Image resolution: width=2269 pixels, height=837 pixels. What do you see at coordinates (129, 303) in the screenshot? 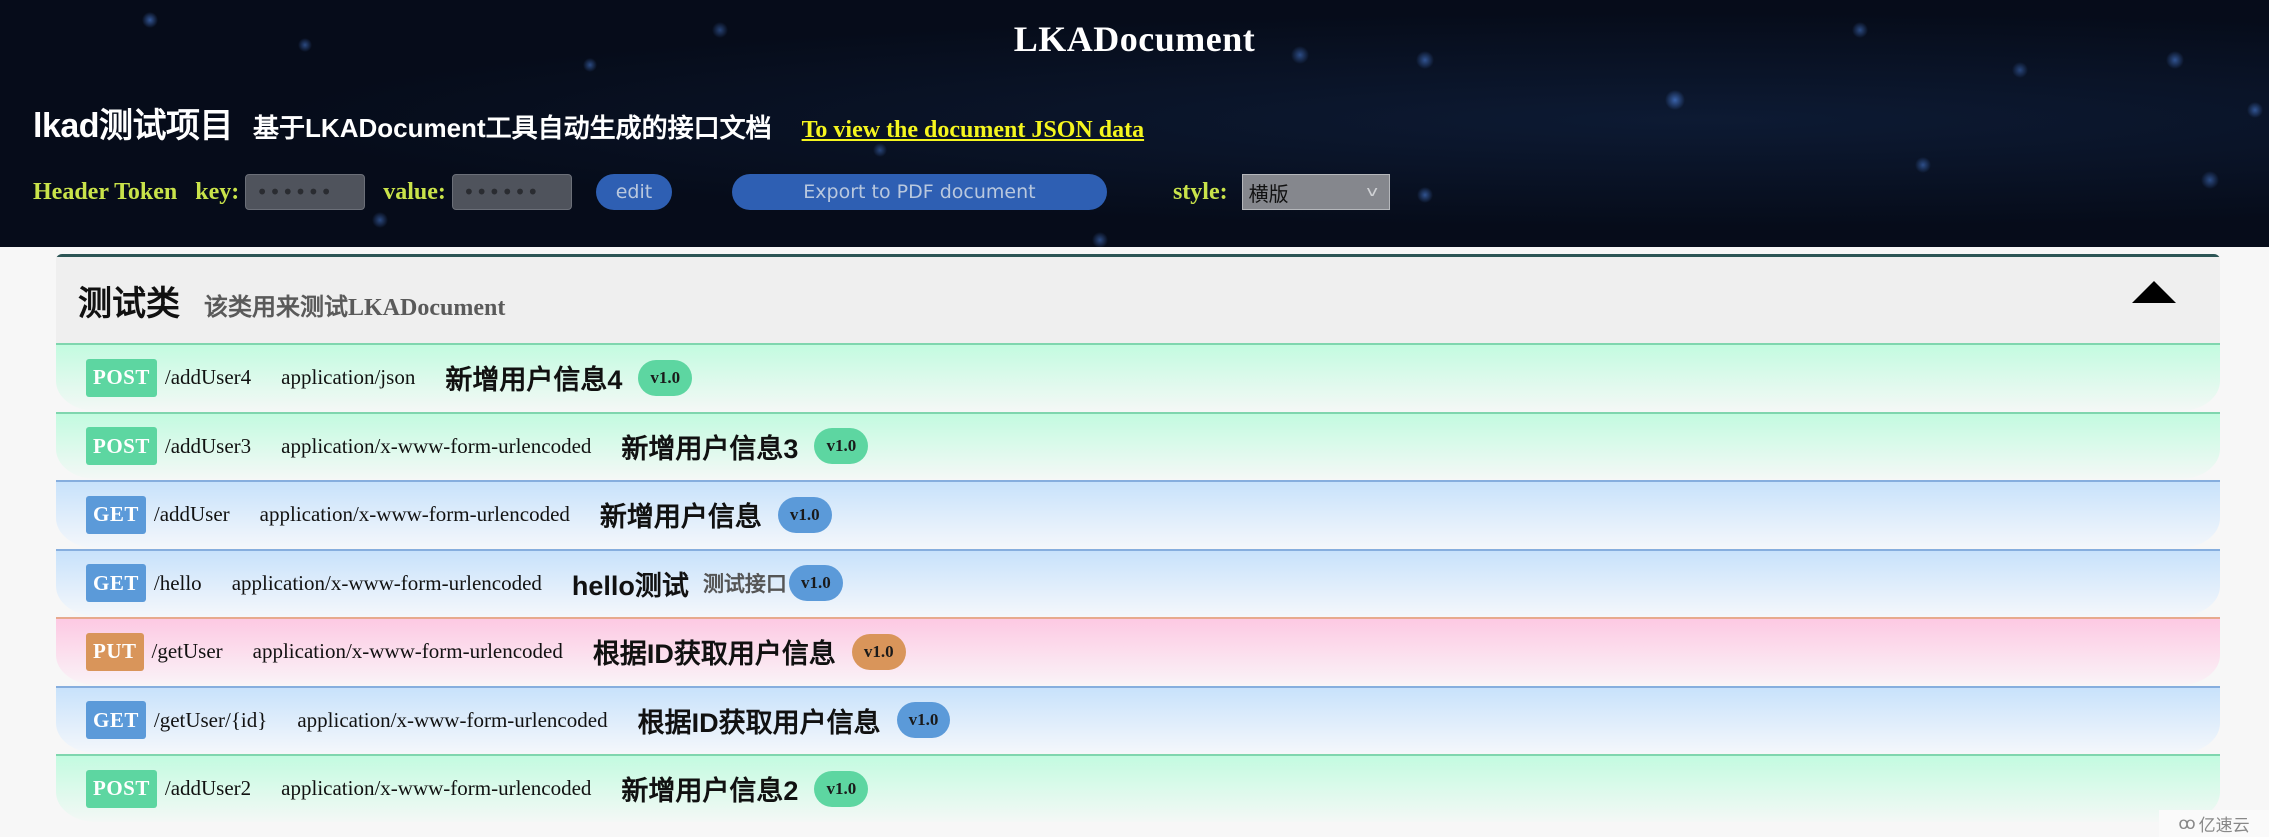
I see `class-name: 测试类` at bounding box center [129, 303].